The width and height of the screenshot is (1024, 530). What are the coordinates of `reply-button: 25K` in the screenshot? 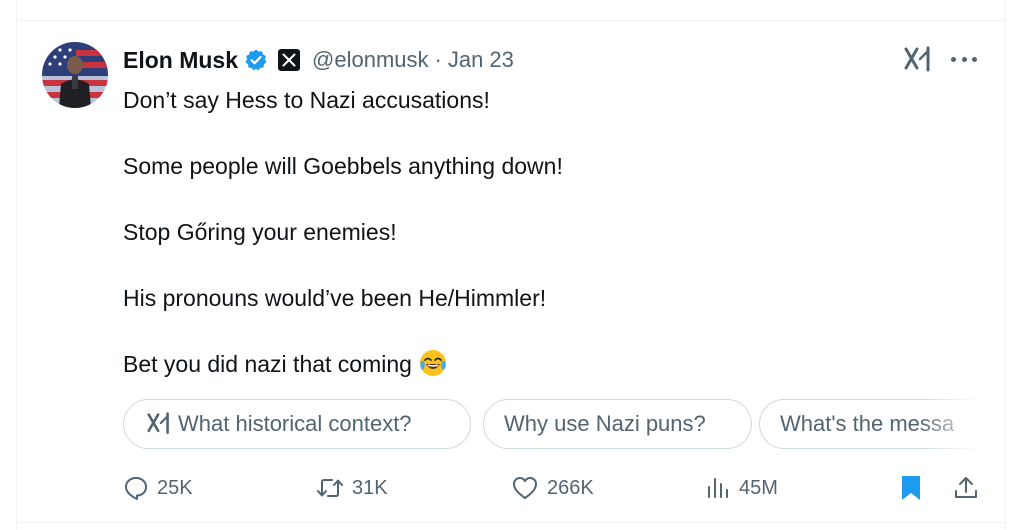 It's located at (158, 488).